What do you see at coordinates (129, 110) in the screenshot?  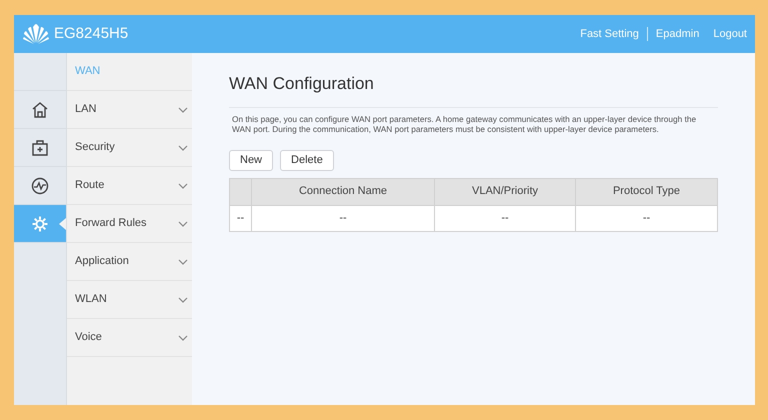 I see `menu-item: LAN` at bounding box center [129, 110].